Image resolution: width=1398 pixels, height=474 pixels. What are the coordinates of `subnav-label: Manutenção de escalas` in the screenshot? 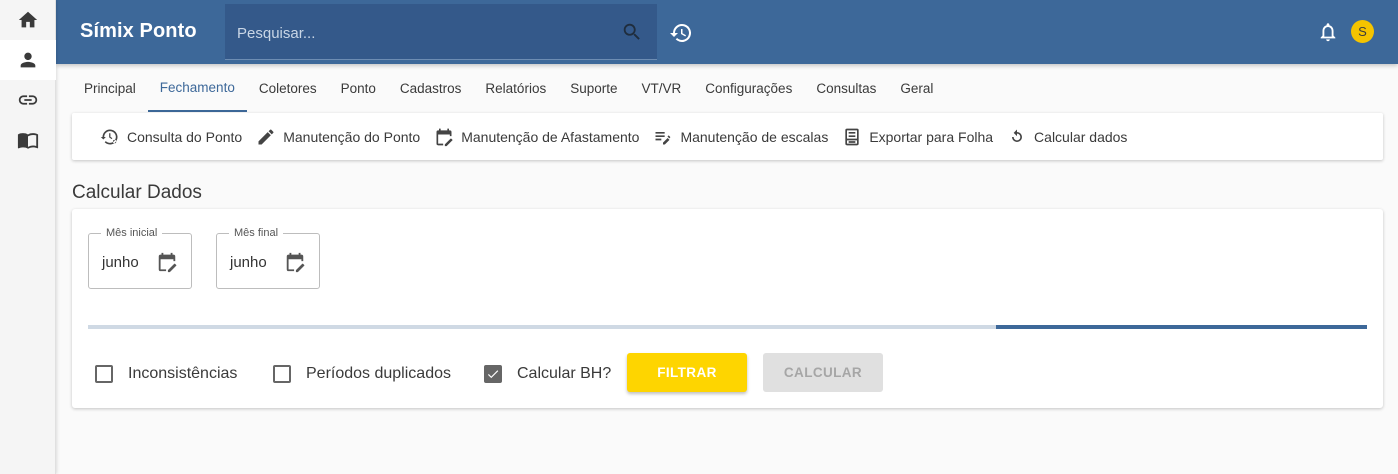 It's located at (754, 136).